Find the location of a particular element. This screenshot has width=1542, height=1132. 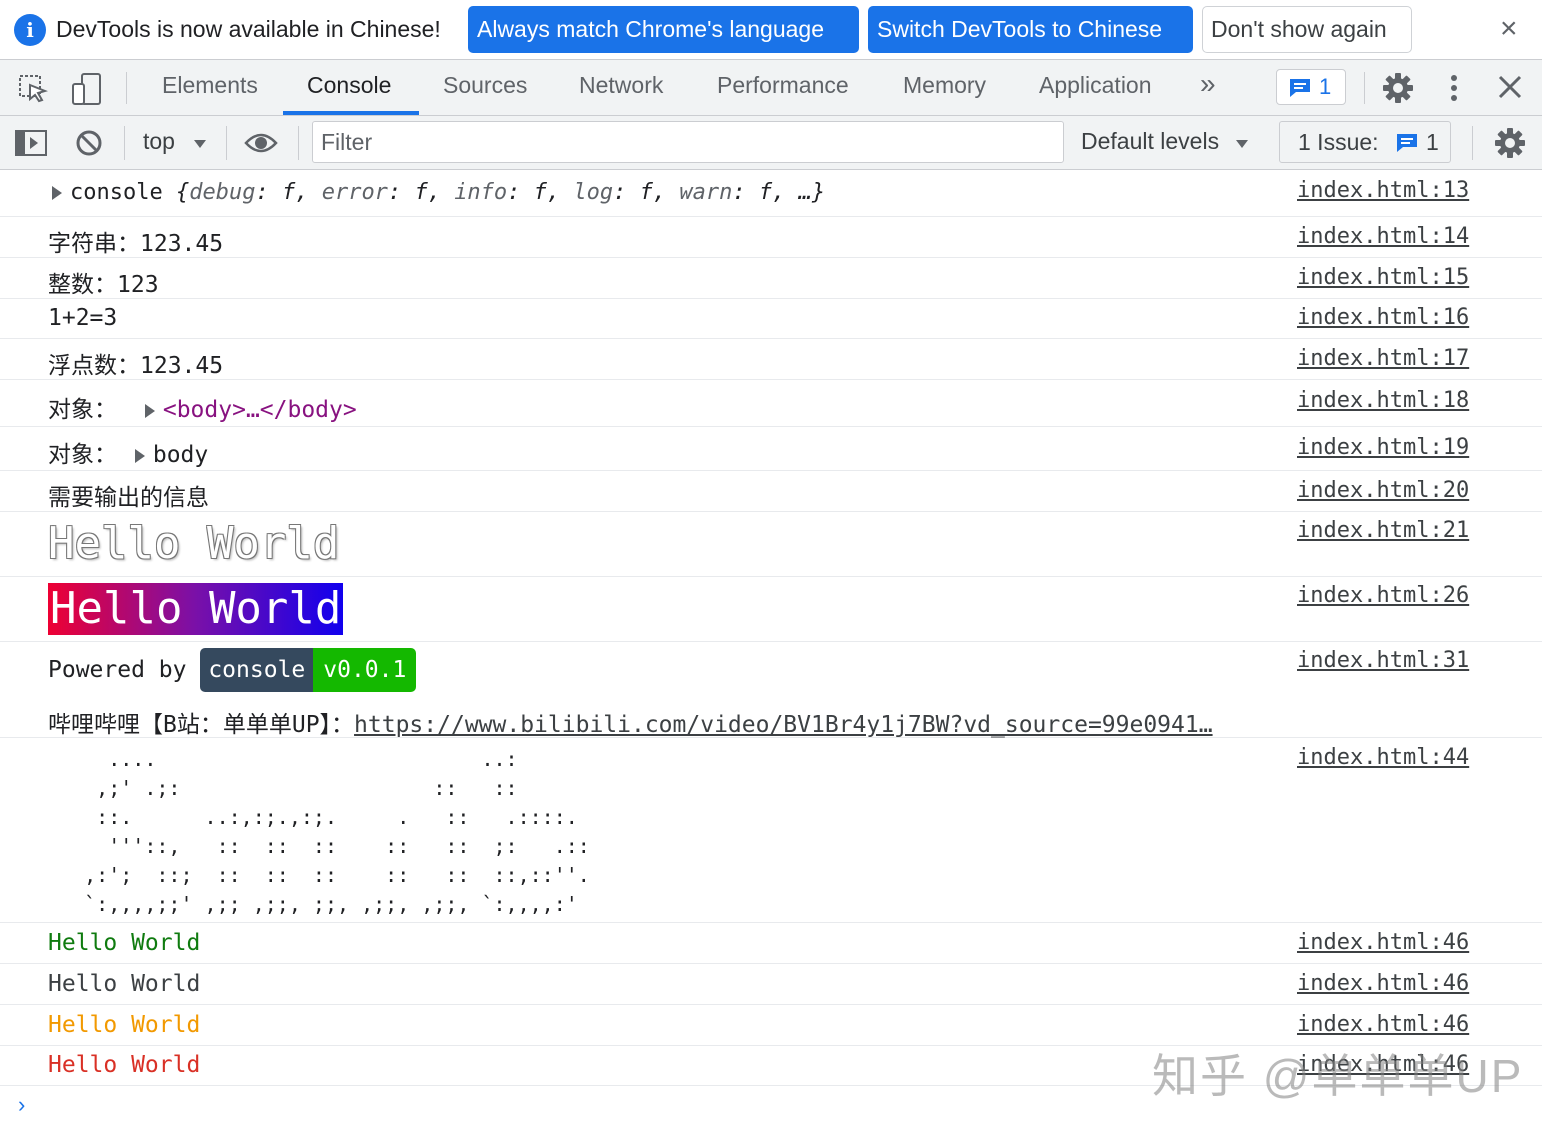

info-icon: i is located at coordinates (30, 30).